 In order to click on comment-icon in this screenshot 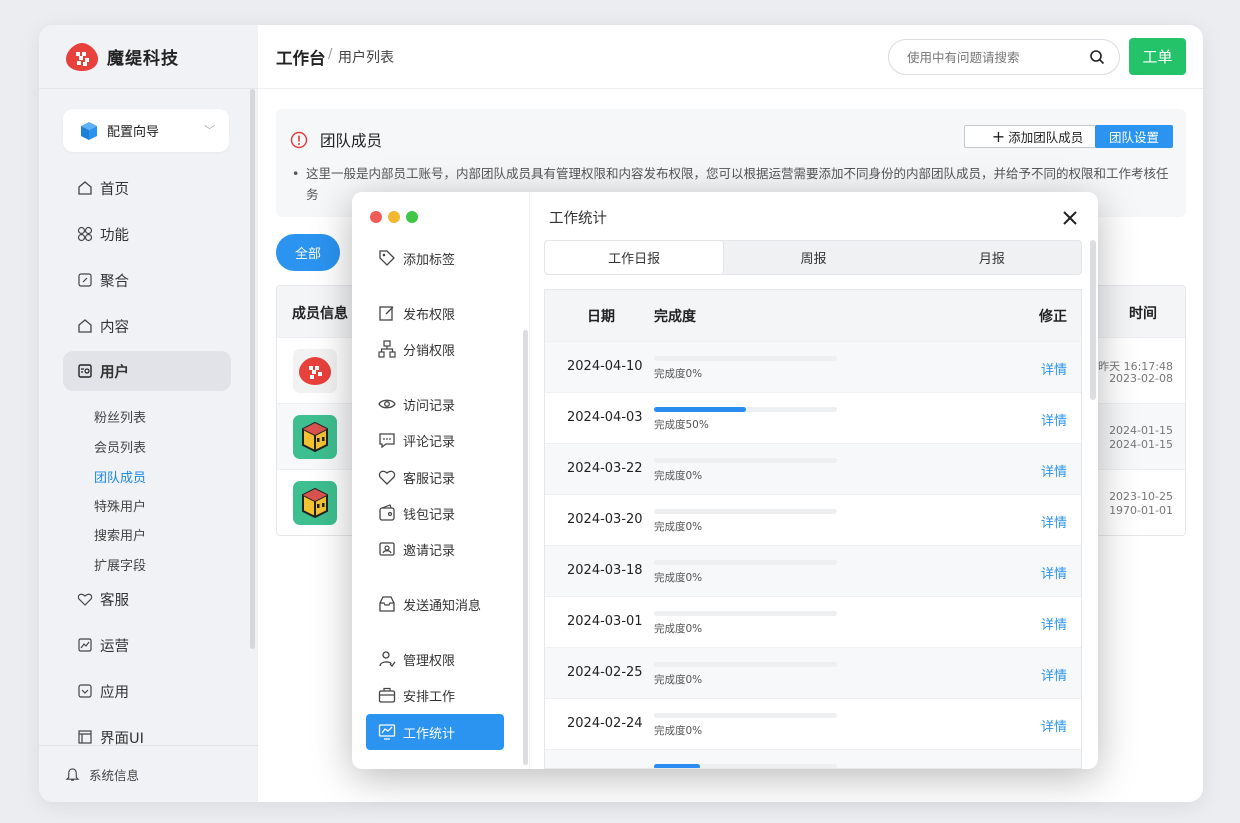, I will do `click(387, 441)`.